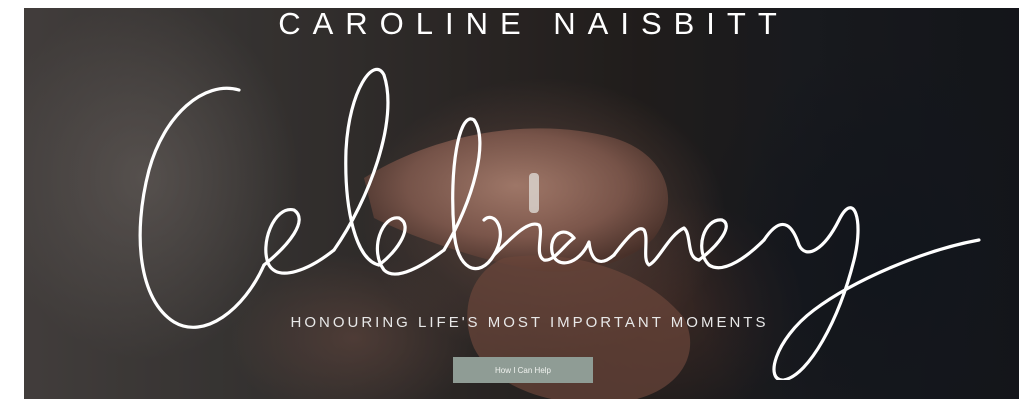 Image resolution: width=1031 pixels, height=399 pixels. What do you see at coordinates (523, 370) in the screenshot?
I see `how-i-can-help-button: How I Can Help` at bounding box center [523, 370].